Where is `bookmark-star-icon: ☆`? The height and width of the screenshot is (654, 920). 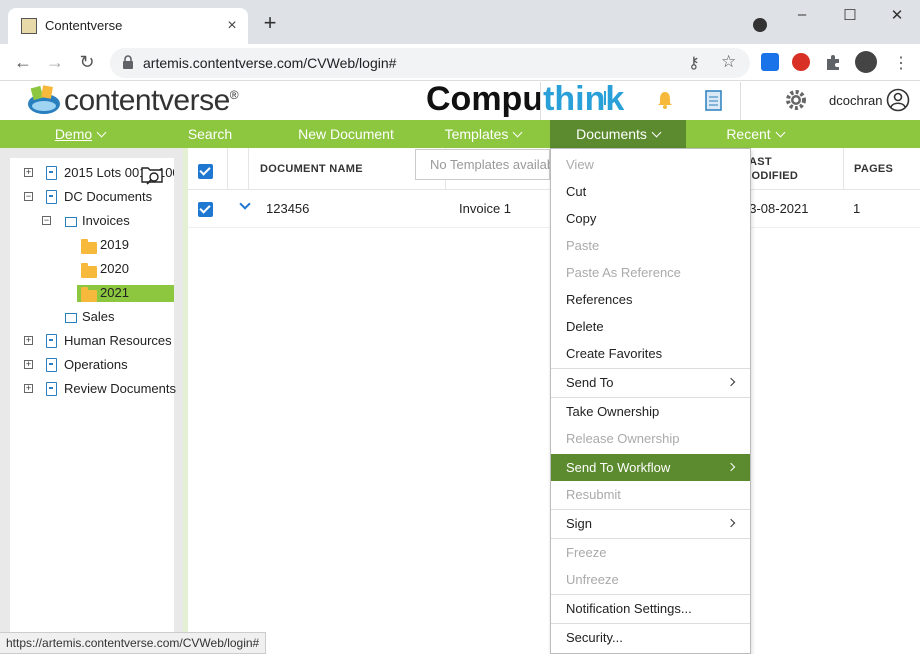
bookmark-star-icon: ☆ is located at coordinates (728, 62).